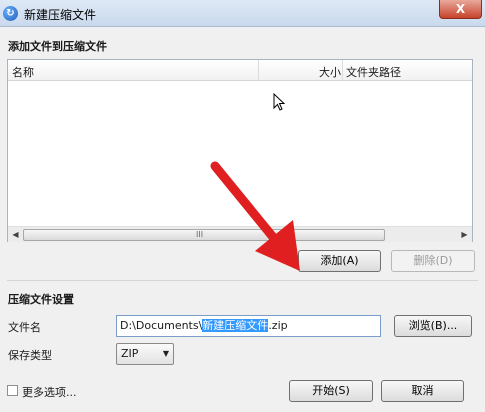 This screenshot has height=412, width=485. Describe the element at coordinates (235, 325) in the screenshot. I see `path-selected-text: 新建压缩文件` at that location.